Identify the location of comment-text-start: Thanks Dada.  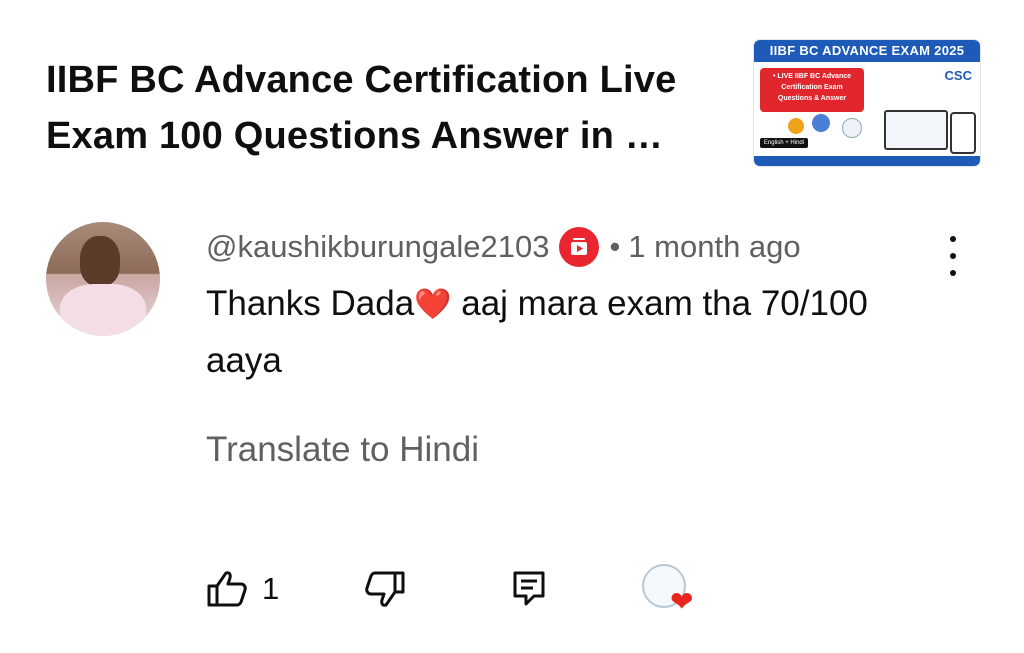
(310, 303).